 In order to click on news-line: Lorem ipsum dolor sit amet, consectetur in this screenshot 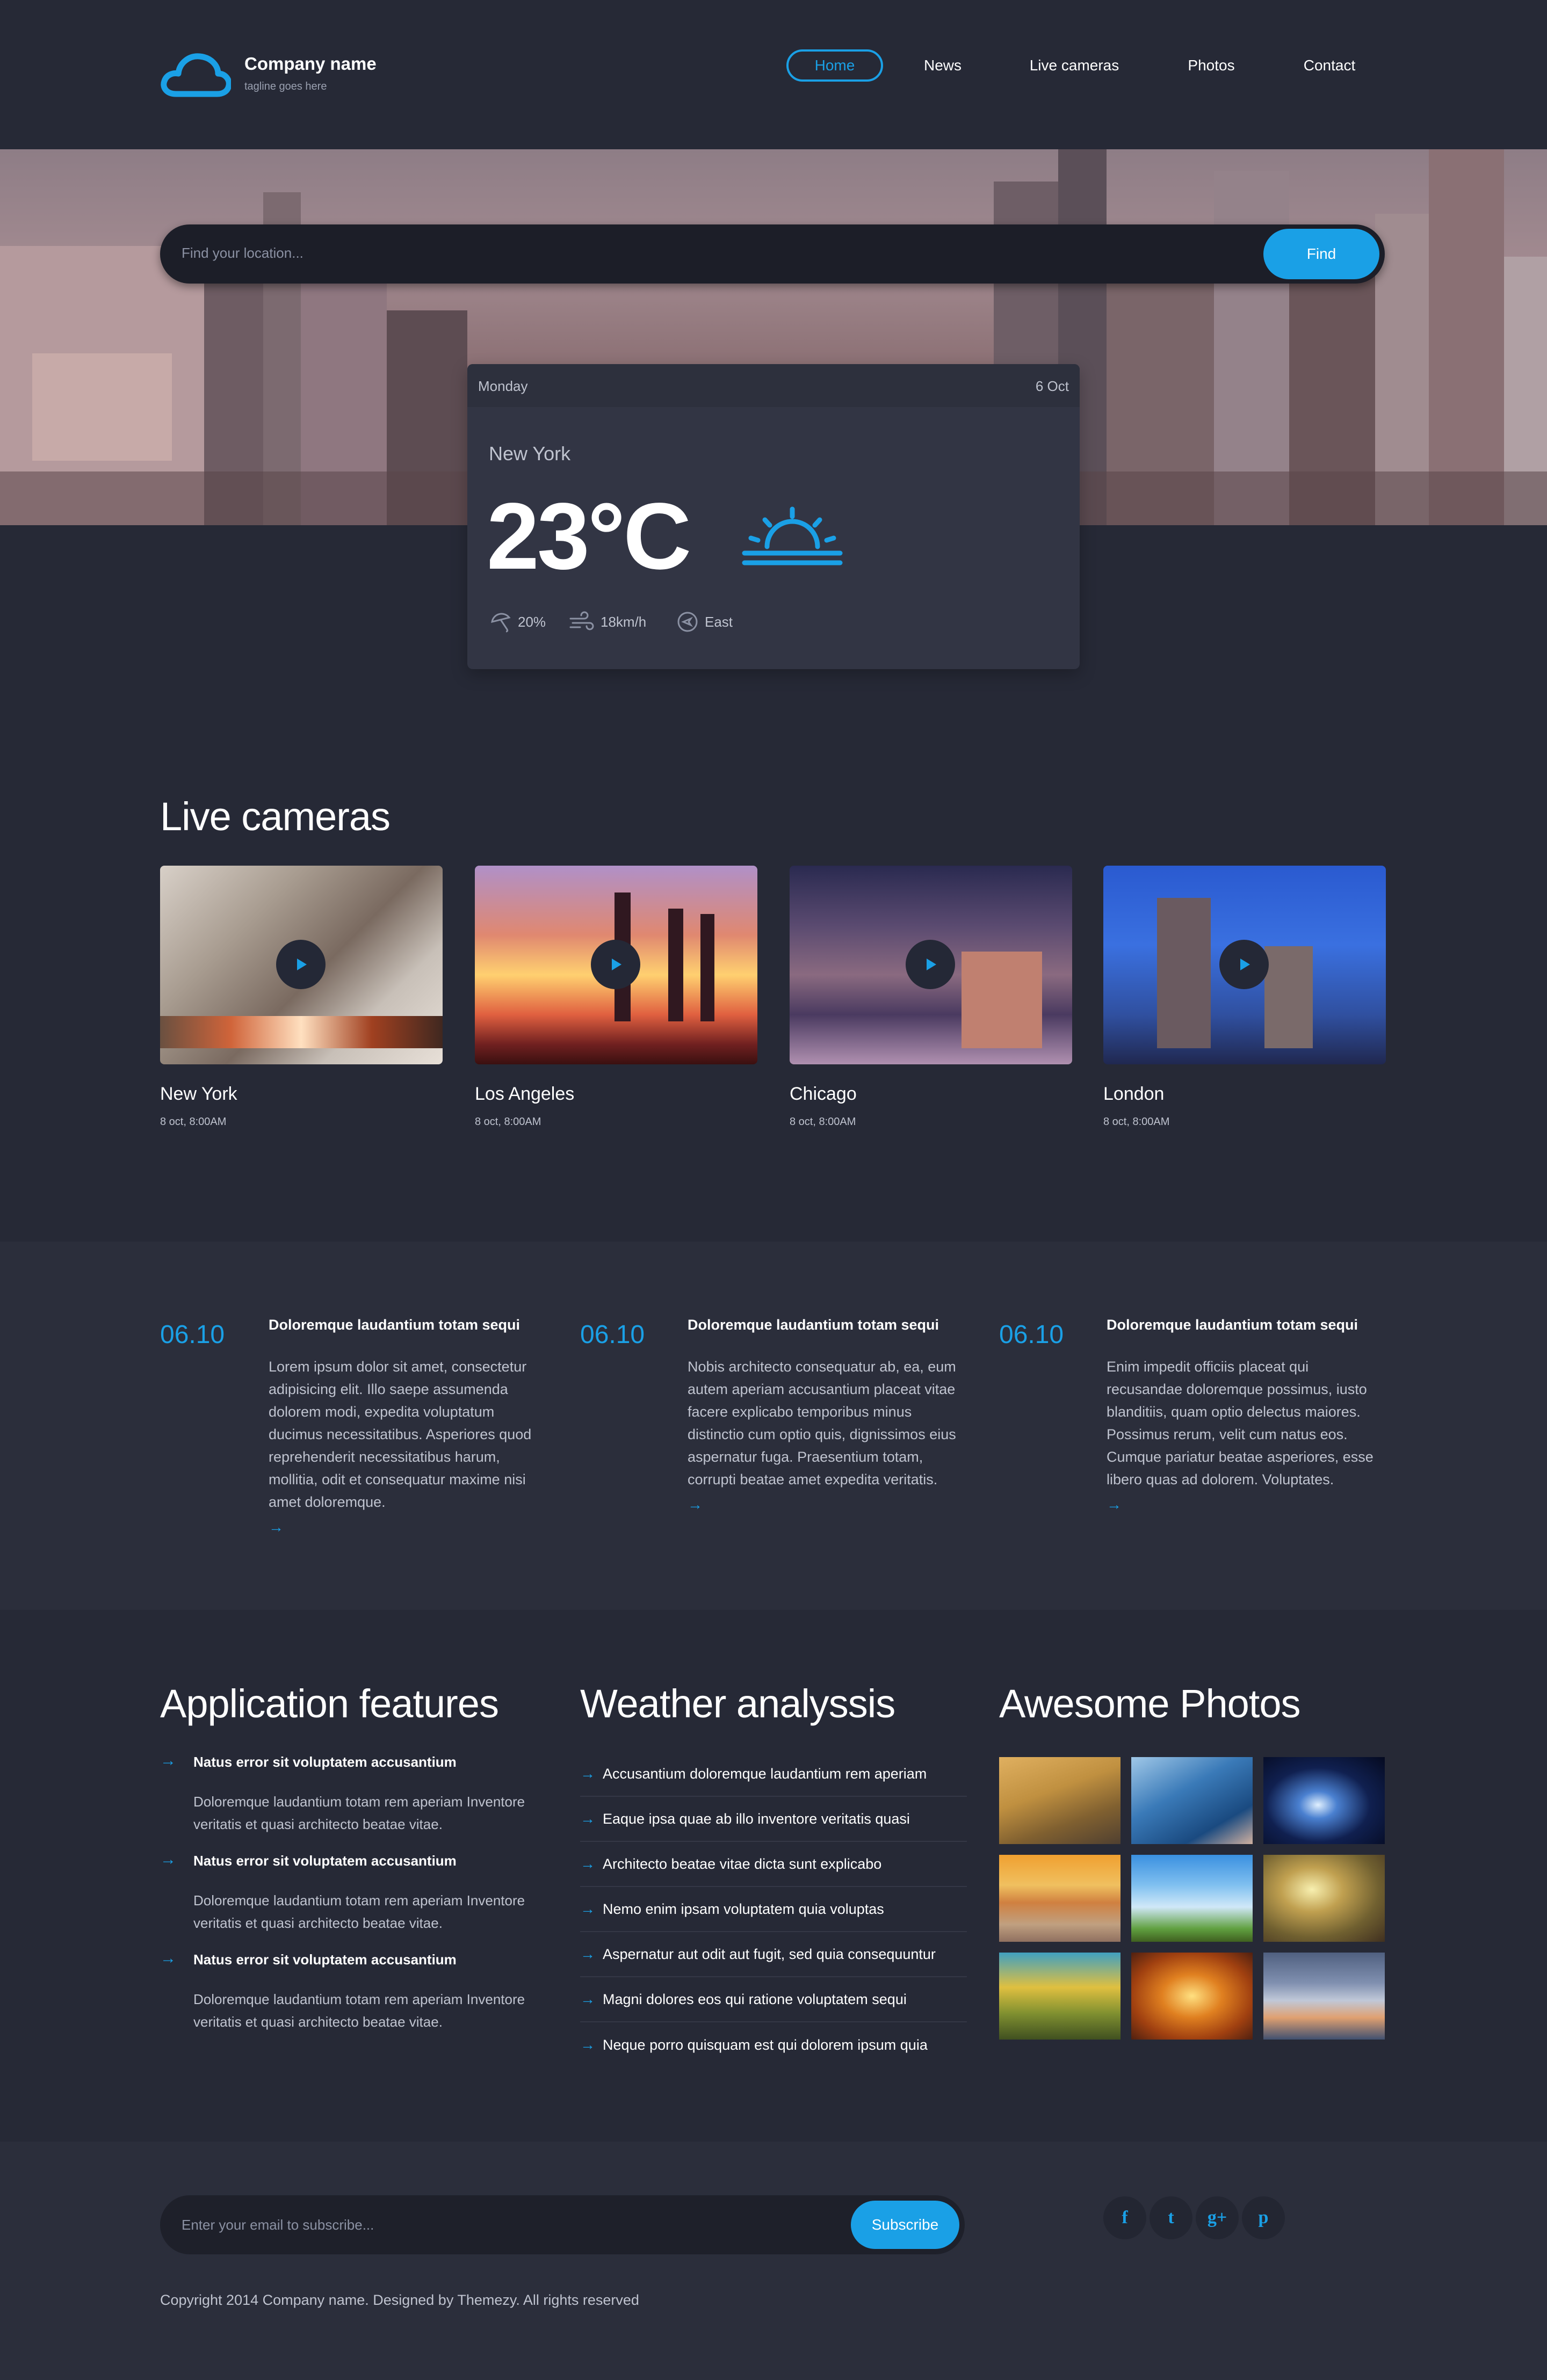, I will do `click(398, 1367)`.